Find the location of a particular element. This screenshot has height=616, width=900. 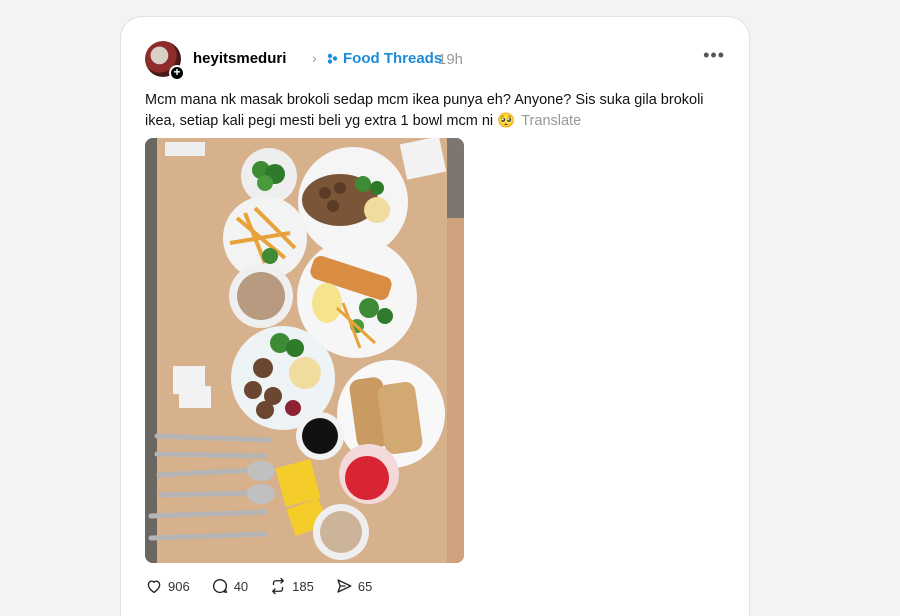

like-button: 906 is located at coordinates (167, 586).